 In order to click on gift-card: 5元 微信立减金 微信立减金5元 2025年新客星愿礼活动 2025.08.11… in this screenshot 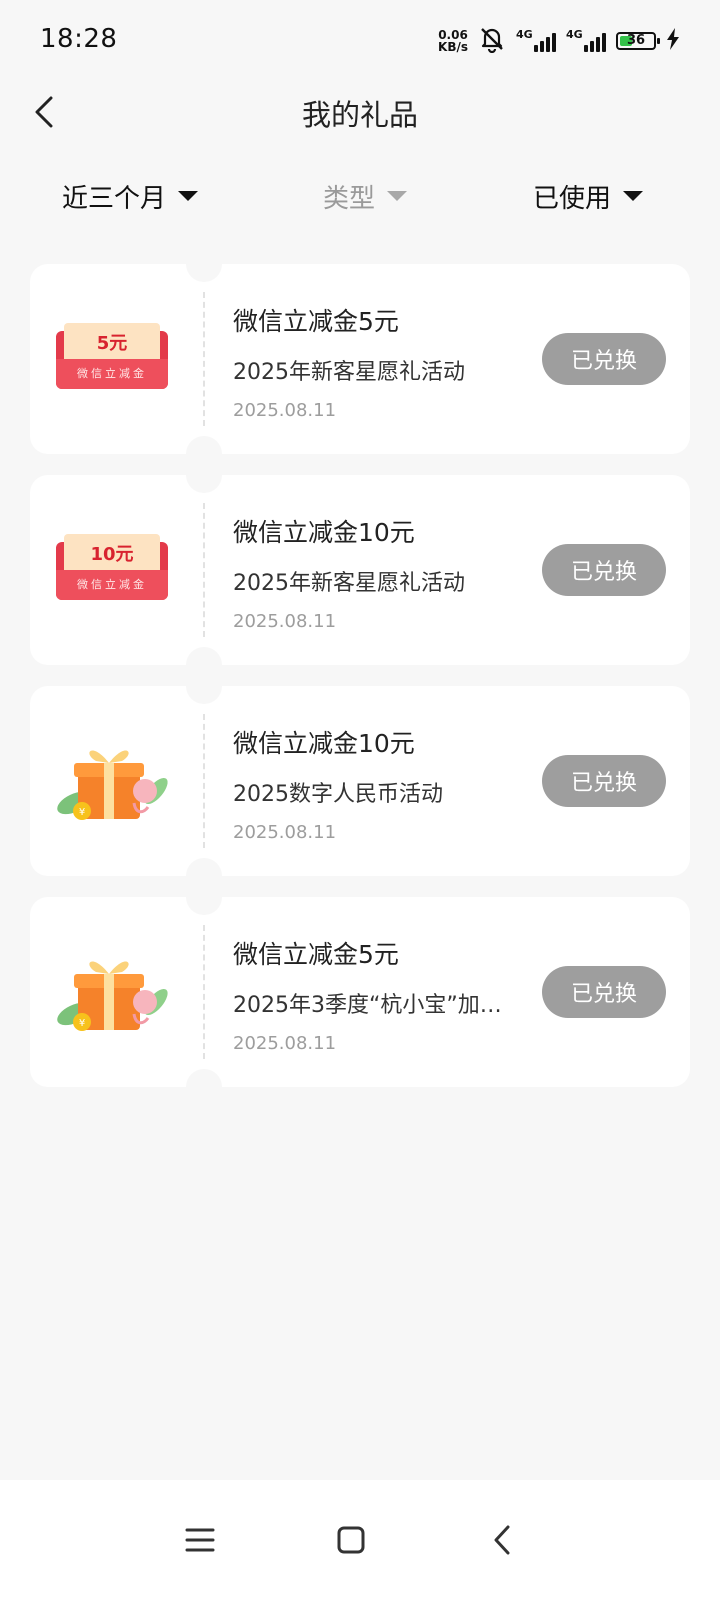, I will do `click(360, 359)`.